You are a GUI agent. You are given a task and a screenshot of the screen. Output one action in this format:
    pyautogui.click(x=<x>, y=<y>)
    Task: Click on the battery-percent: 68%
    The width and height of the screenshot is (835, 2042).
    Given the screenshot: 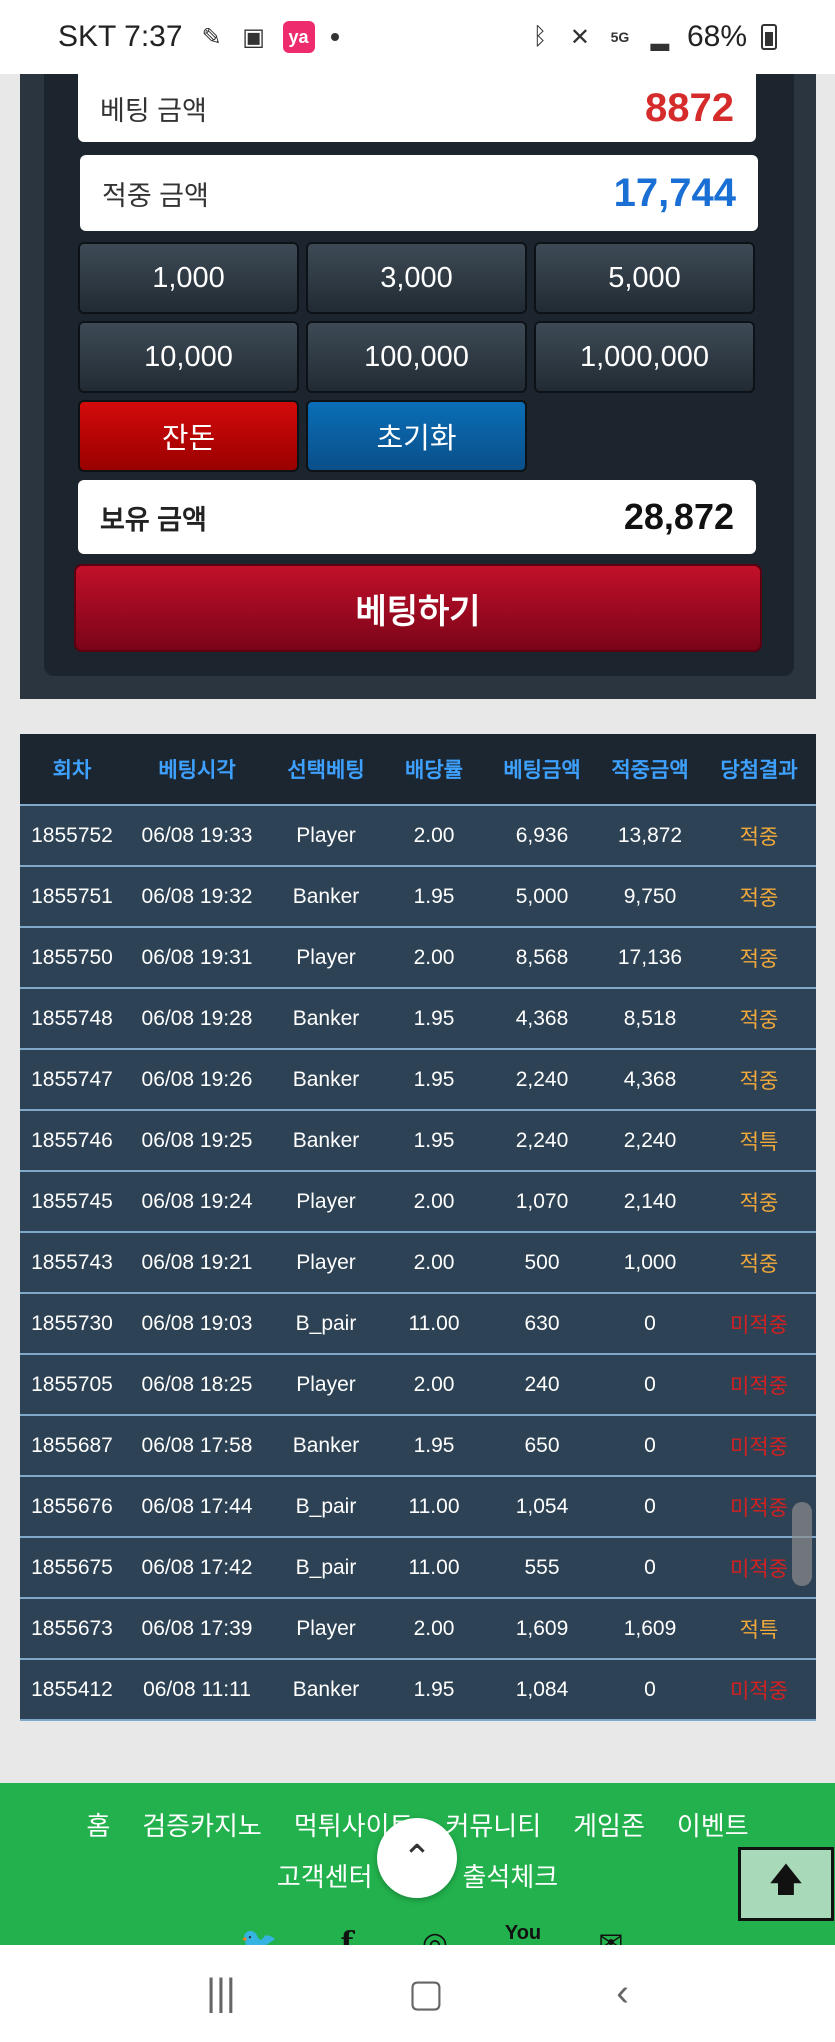 What is the action you would take?
    pyautogui.click(x=716, y=36)
    